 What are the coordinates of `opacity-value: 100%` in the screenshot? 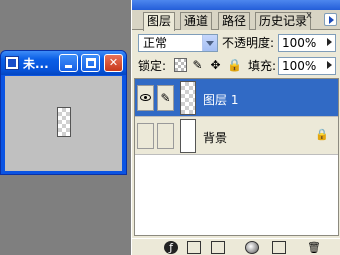 It's located at (299, 43).